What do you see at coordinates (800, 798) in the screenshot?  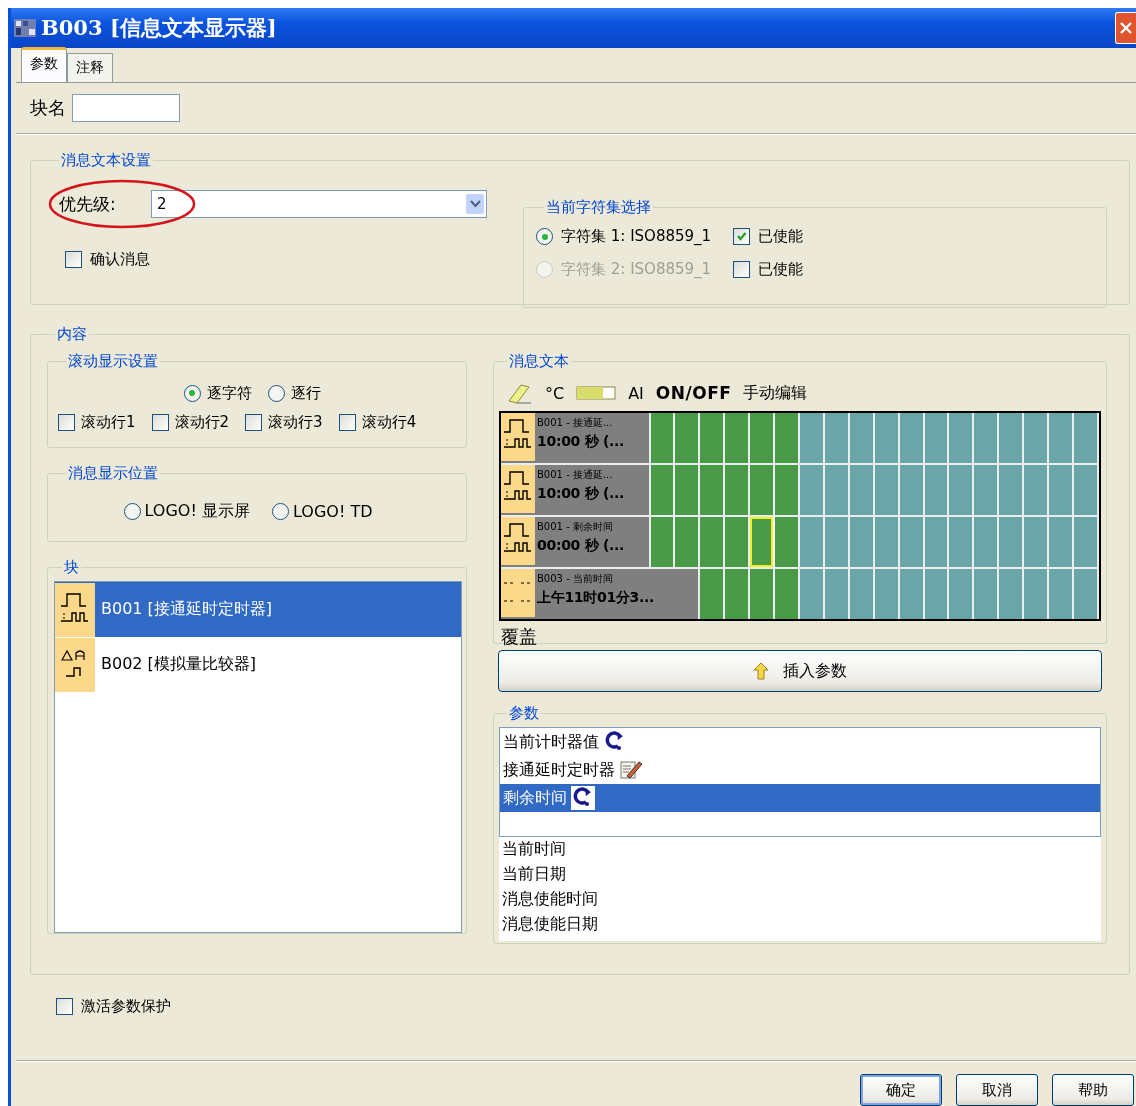 I see `list-item: 剩余时间` at bounding box center [800, 798].